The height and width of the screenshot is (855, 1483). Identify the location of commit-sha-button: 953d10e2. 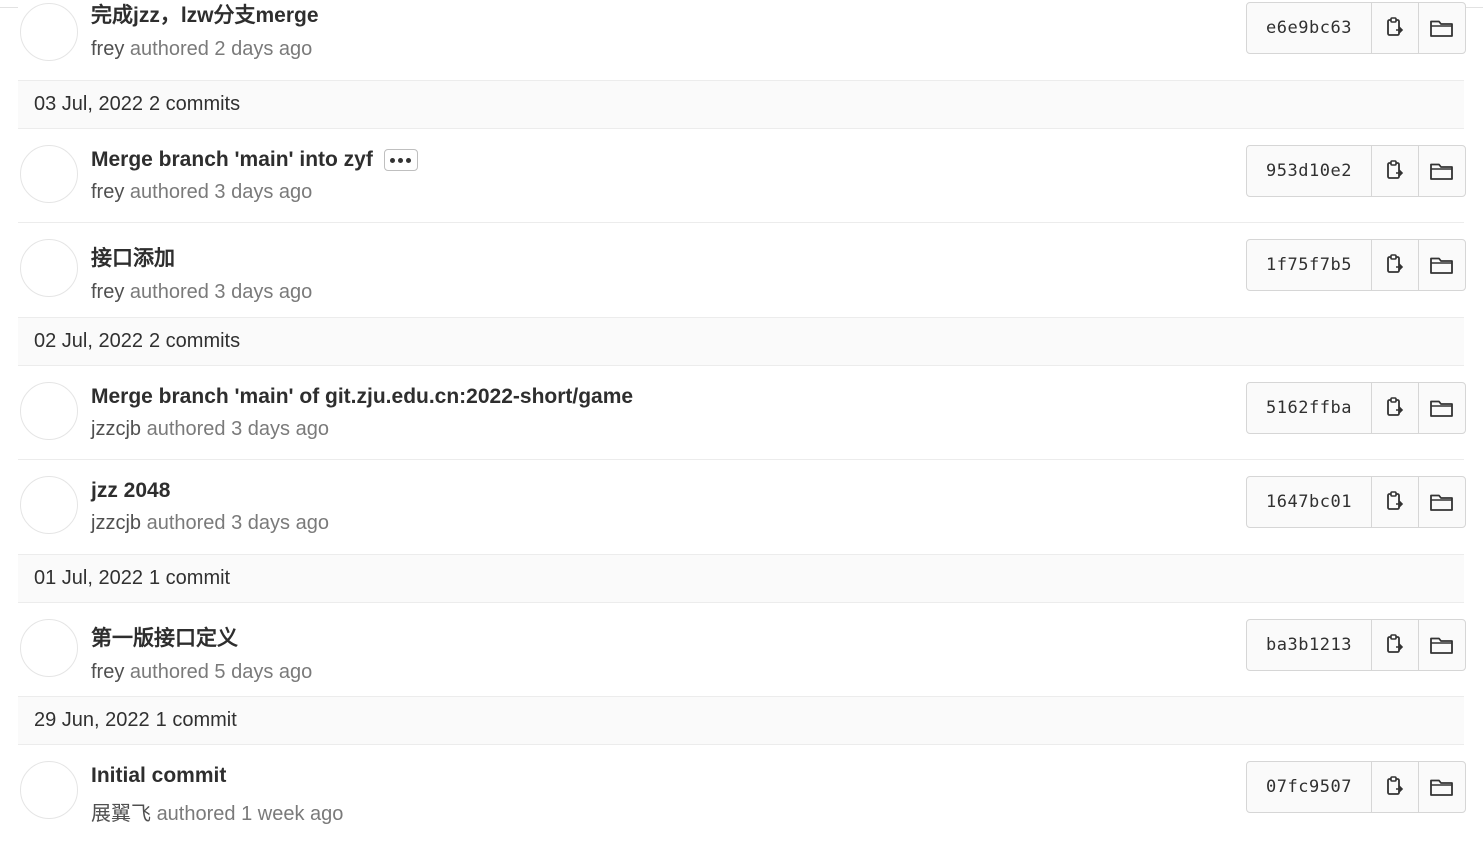
(1309, 171).